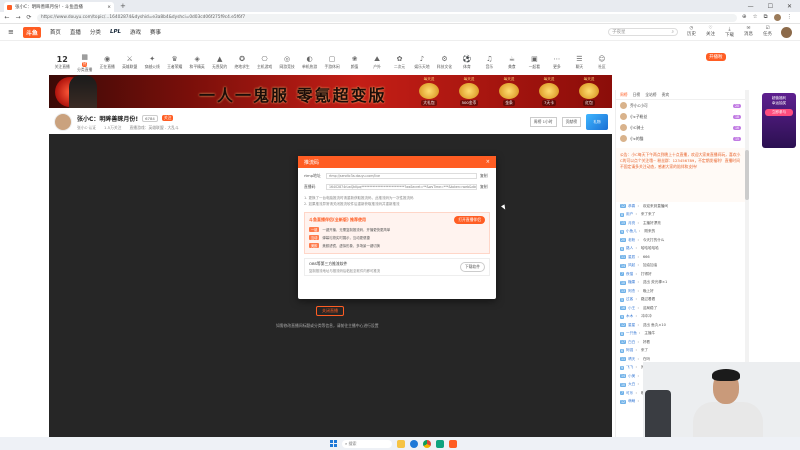 The width and height of the screenshot is (800, 450). What do you see at coordinates (543, 122) in the screenshot?
I see `rank-box: 周榜 1小时` at bounding box center [543, 122].